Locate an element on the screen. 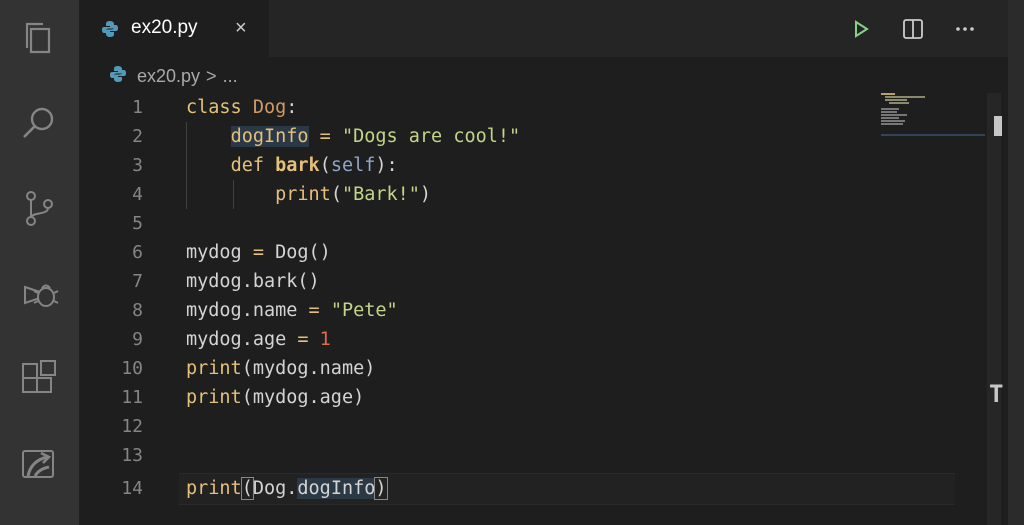  explorer-icon is located at coordinates (39, 38).